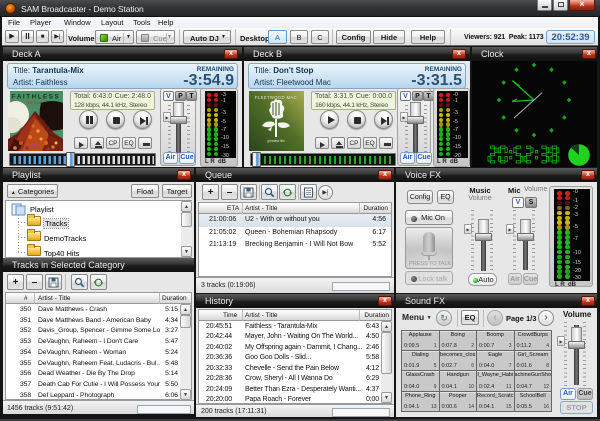 Image resolution: width=600 pixels, height=421 pixels. What do you see at coordinates (36, 97) in the screenshot?
I see `svg-text: FAITHLESS` at bounding box center [36, 97].